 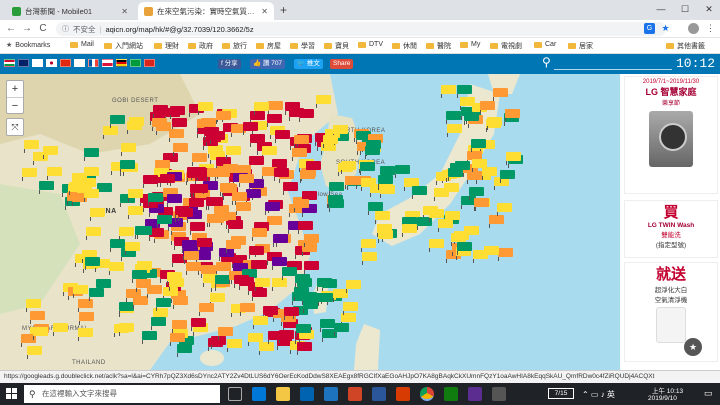 I want to click on translate-icon: G, so click(x=649, y=28).